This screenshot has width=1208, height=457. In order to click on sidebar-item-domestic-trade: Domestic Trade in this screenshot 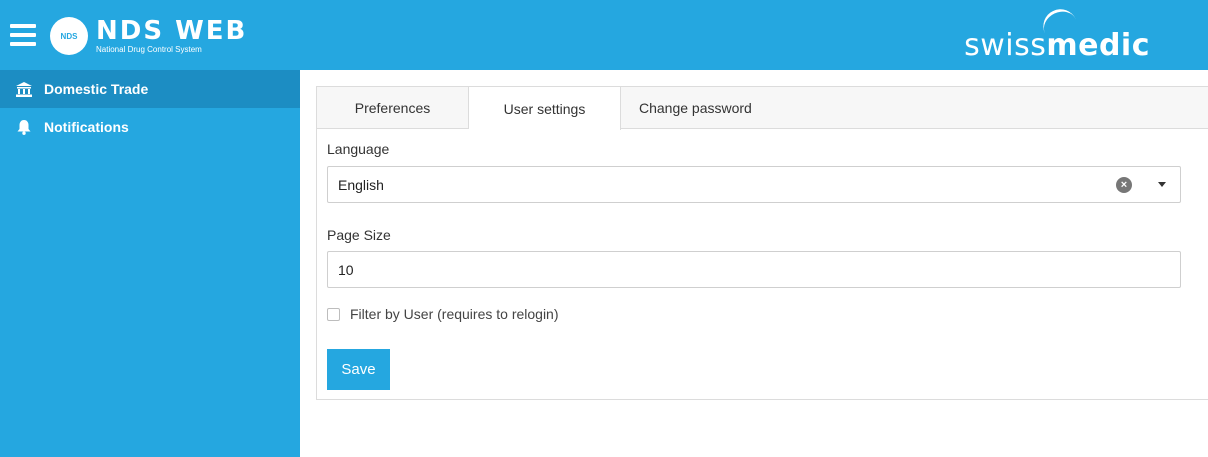, I will do `click(150, 89)`.